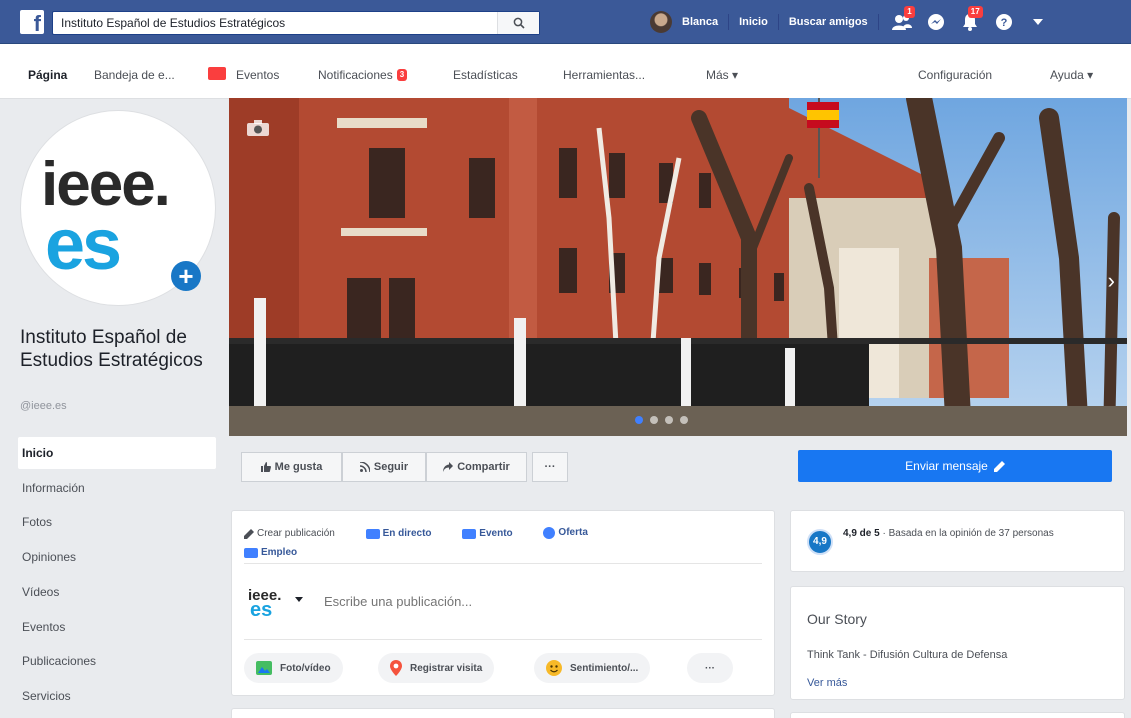 Image resolution: width=1131 pixels, height=718 pixels. I want to click on create-post-label: Crear publicación, so click(296, 533).